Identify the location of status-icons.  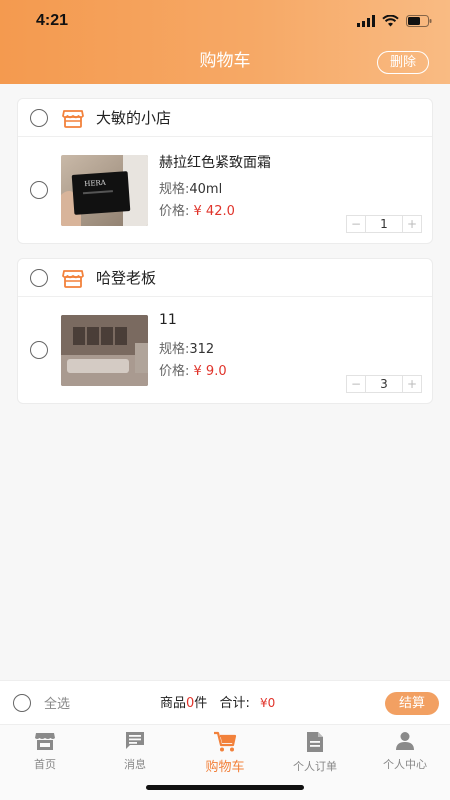
(394, 21).